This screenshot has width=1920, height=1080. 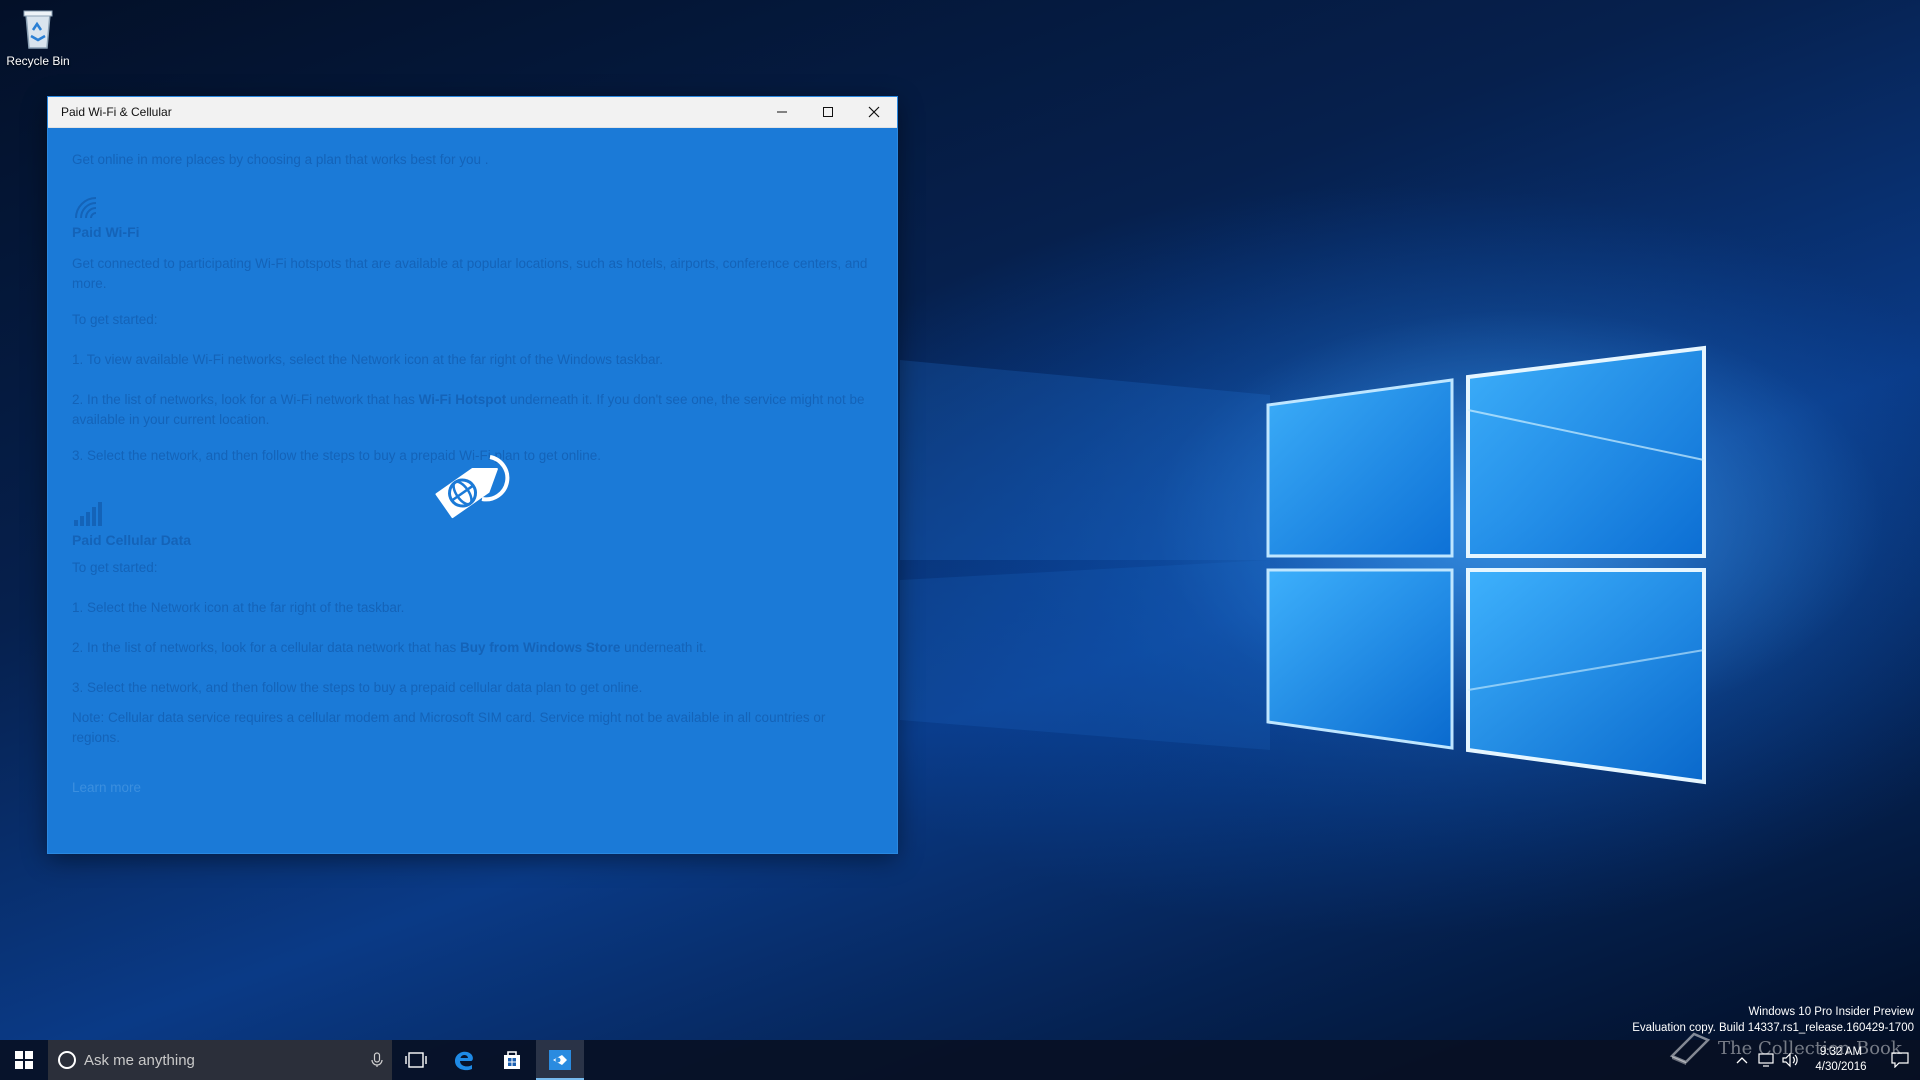 I want to click on window-titlebar: Paid Wi-Fi & Cellular, so click(x=472, y=112).